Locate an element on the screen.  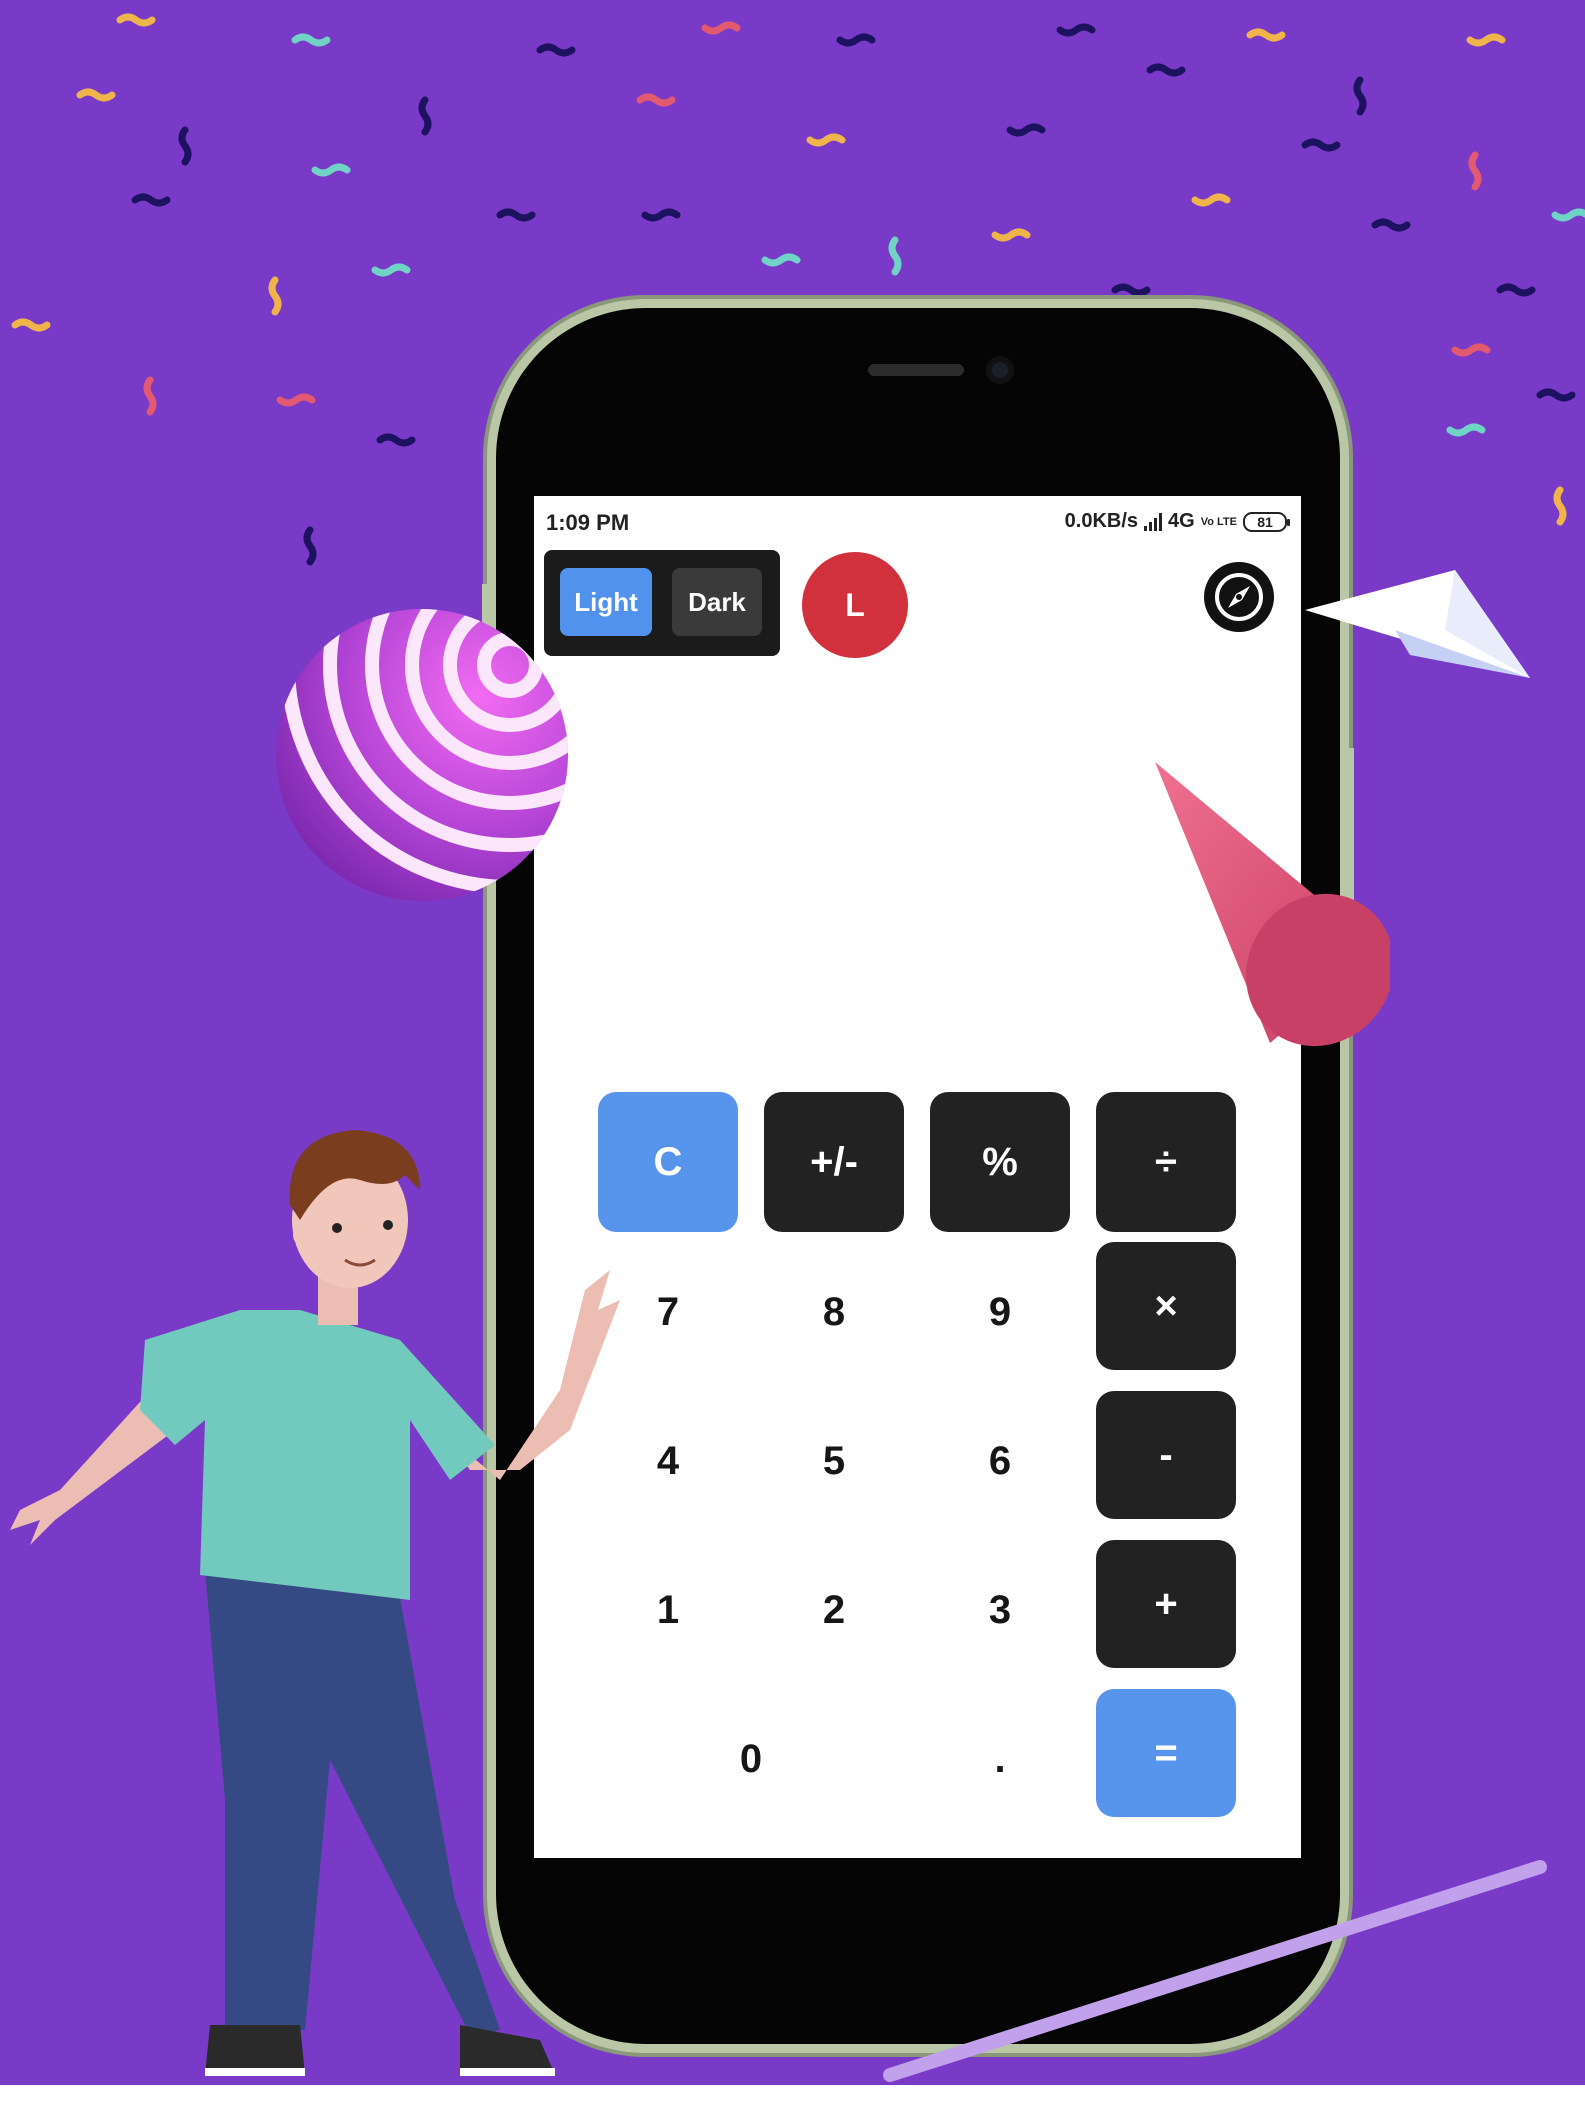
phone-speaker is located at coordinates (916, 370).